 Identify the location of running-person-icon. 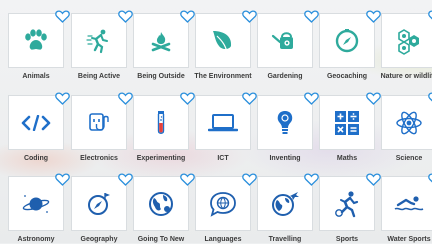
(97, 41).